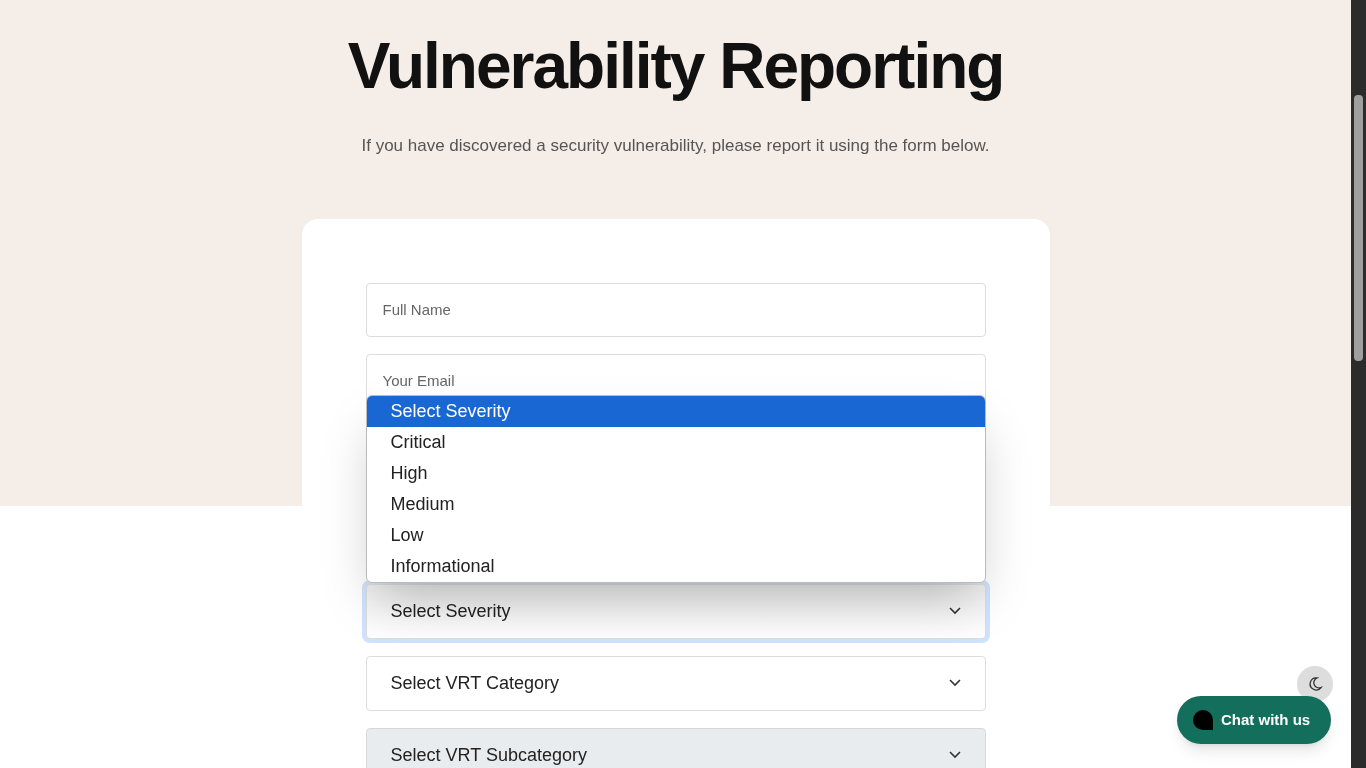 The width and height of the screenshot is (1366, 768). Describe the element at coordinates (675, 504) in the screenshot. I see `dropdown-option: Medium` at that location.